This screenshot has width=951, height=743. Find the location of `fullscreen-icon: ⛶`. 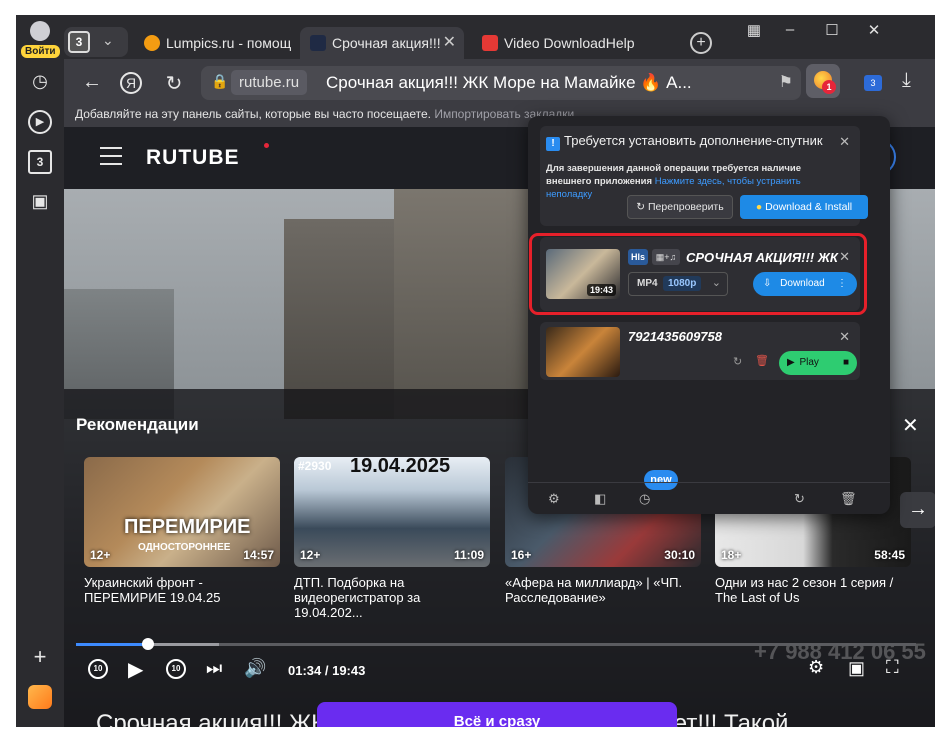

fullscreen-icon: ⛶ is located at coordinates (892, 667).